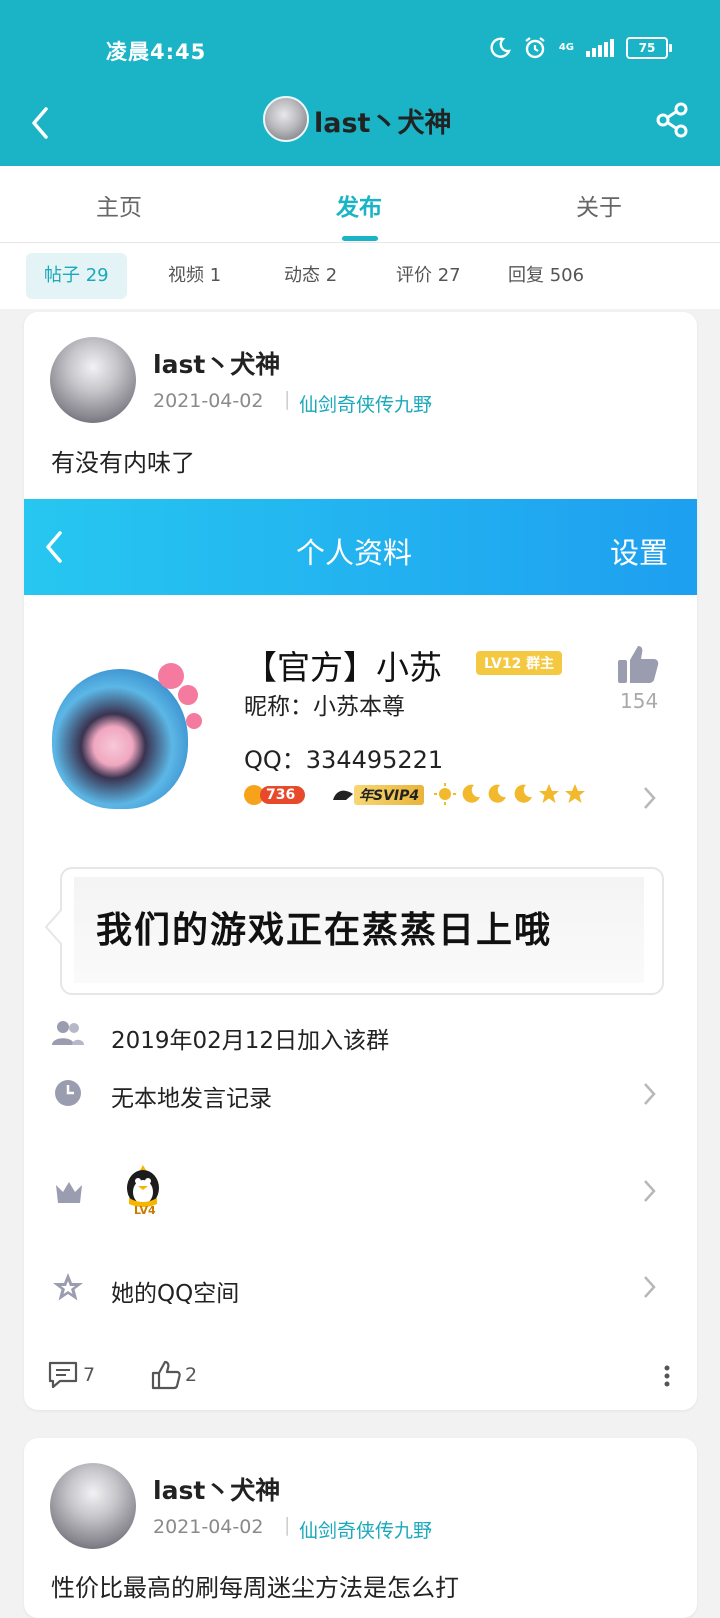  What do you see at coordinates (310, 276) in the screenshot?
I see `subtab-moments: 动态 2` at bounding box center [310, 276].